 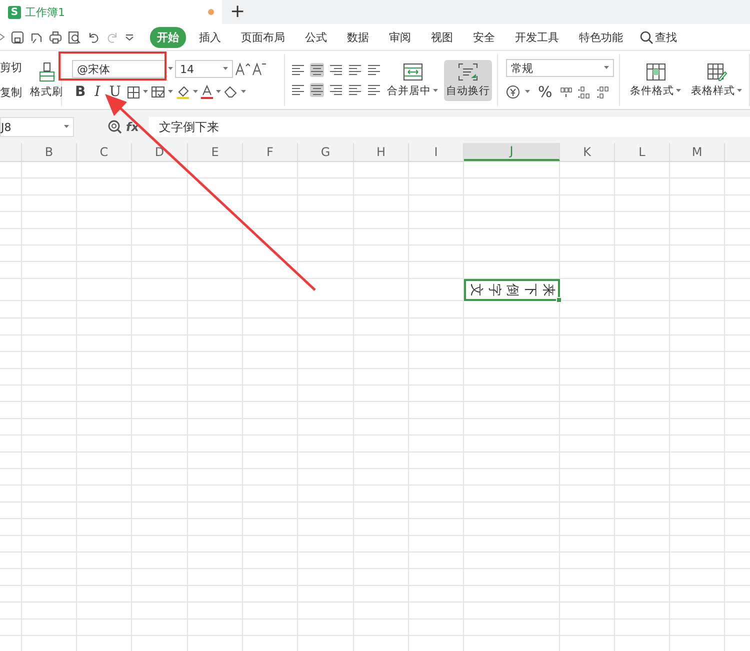 What do you see at coordinates (512, 289) in the screenshot?
I see `active-cell: 文字倒下来` at bounding box center [512, 289].